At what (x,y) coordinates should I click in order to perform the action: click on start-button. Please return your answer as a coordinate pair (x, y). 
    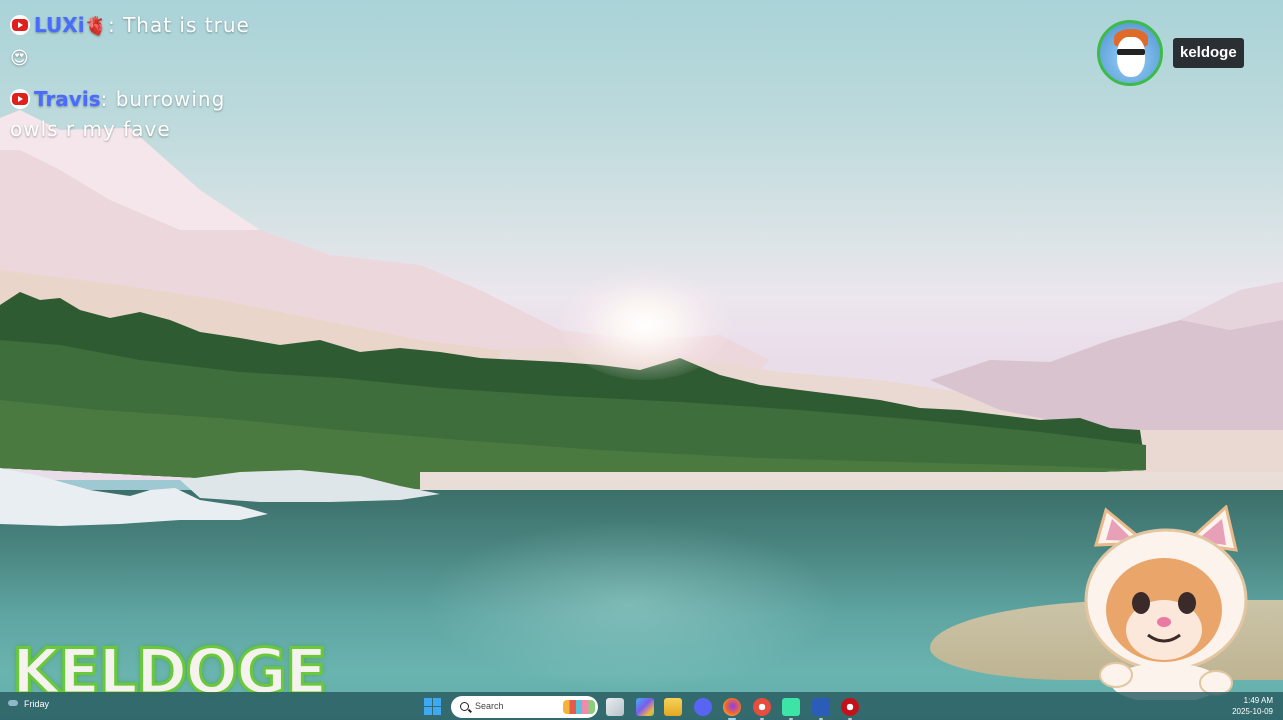
    Looking at the image, I should click on (433, 707).